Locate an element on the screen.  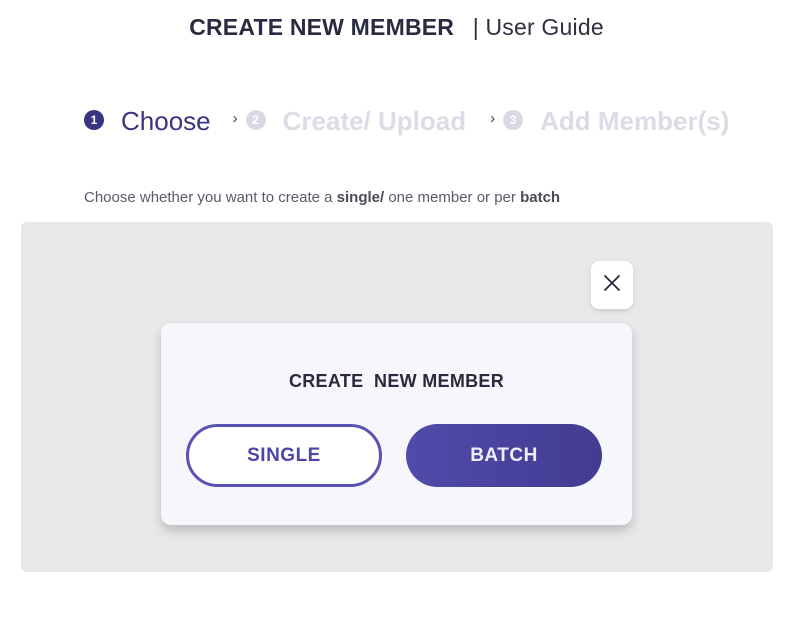
single-button: SINGLE is located at coordinates (284, 455).